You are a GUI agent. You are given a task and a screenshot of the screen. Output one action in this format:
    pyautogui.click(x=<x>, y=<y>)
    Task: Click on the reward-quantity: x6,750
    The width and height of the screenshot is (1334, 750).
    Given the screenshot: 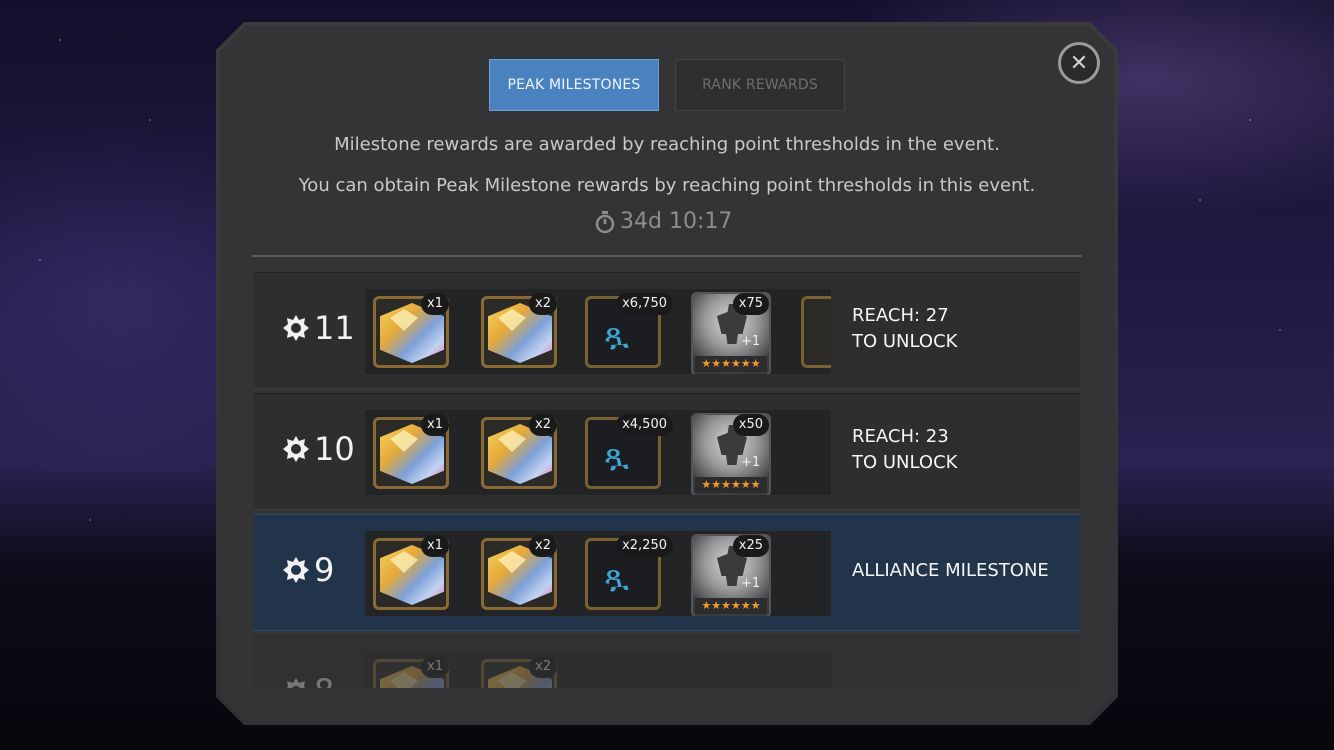 What is the action you would take?
    pyautogui.click(x=644, y=304)
    